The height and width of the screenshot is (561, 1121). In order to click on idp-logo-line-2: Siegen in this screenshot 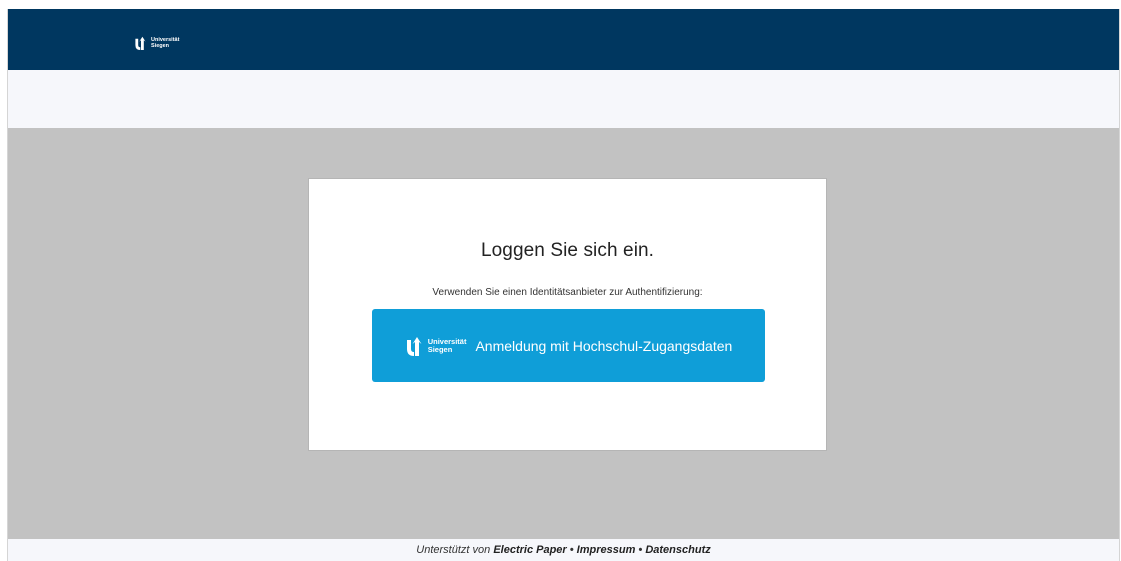, I will do `click(440, 349)`.